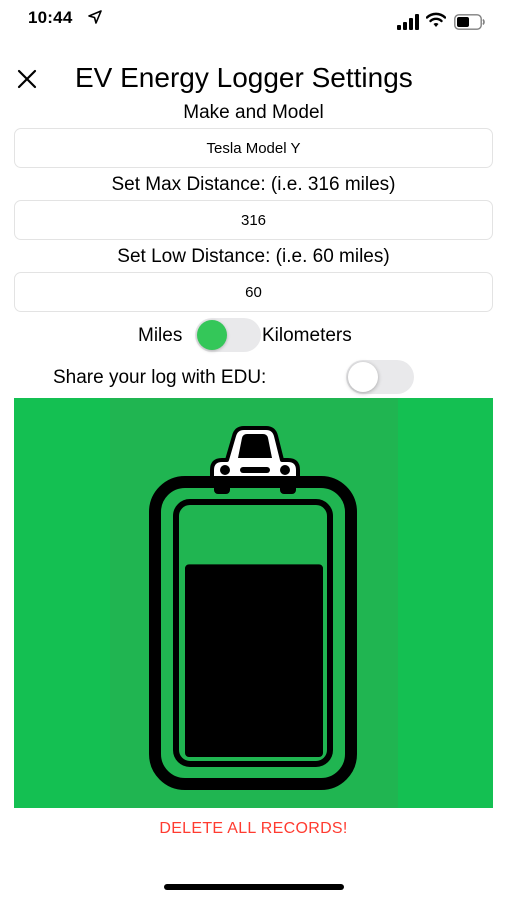 This screenshot has height=900, width=507. What do you see at coordinates (469, 22) in the screenshot?
I see `battery-status-icon` at bounding box center [469, 22].